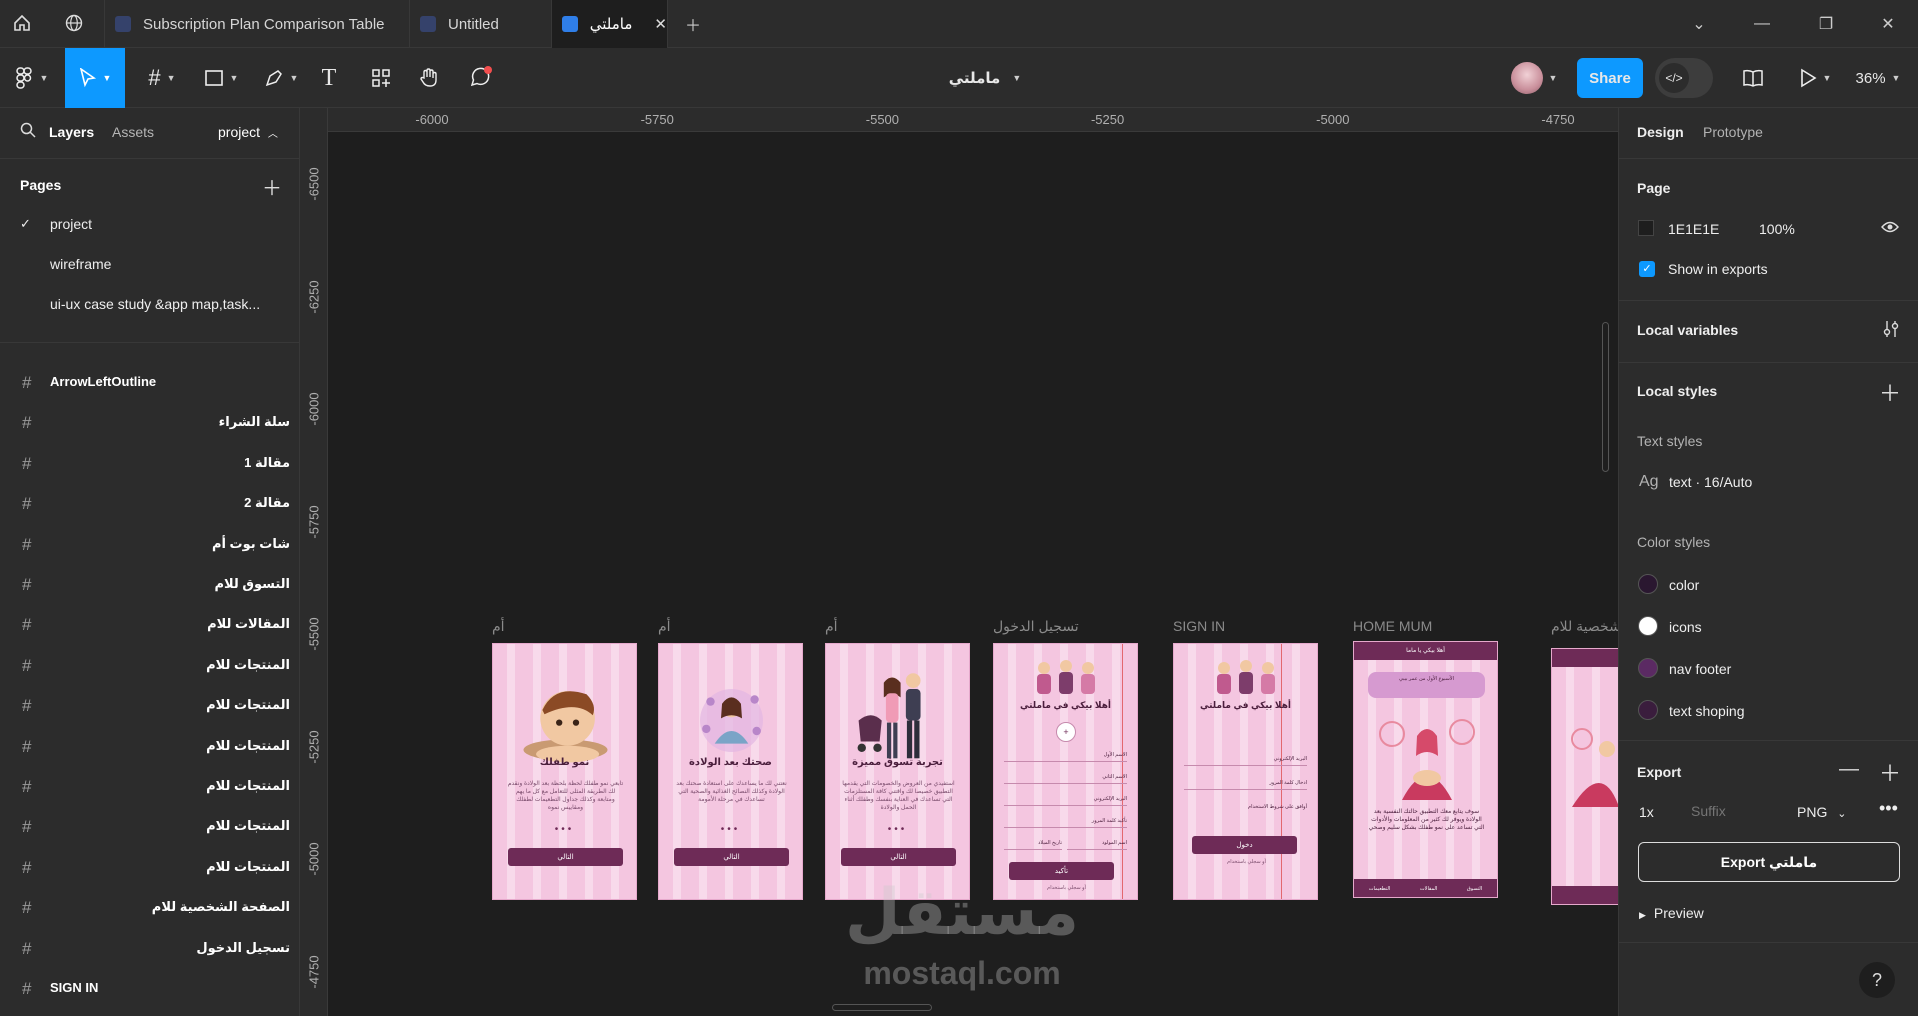 The image size is (1918, 1016). What do you see at coordinates (95, 78) in the screenshot?
I see `move-tool-button: ▼` at bounding box center [95, 78].